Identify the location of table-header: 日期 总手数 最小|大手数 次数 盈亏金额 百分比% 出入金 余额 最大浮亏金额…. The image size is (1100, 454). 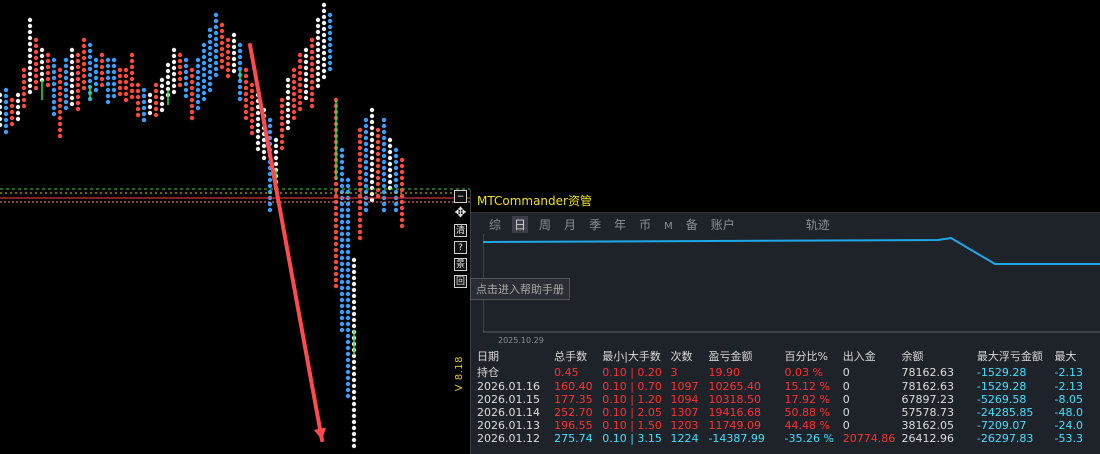
(788, 356).